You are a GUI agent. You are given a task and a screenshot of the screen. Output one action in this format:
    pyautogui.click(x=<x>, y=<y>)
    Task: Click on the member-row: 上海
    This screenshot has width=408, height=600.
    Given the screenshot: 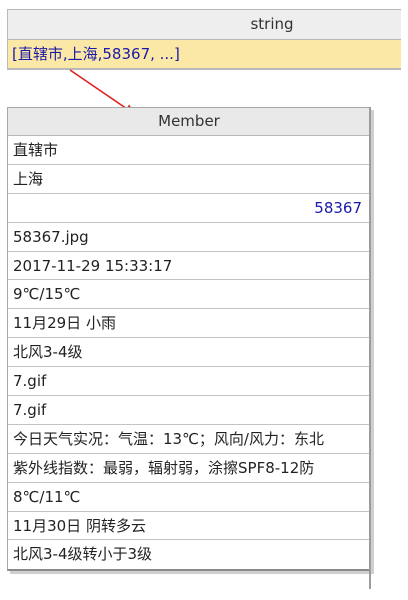 What is the action you would take?
    pyautogui.click(x=189, y=179)
    